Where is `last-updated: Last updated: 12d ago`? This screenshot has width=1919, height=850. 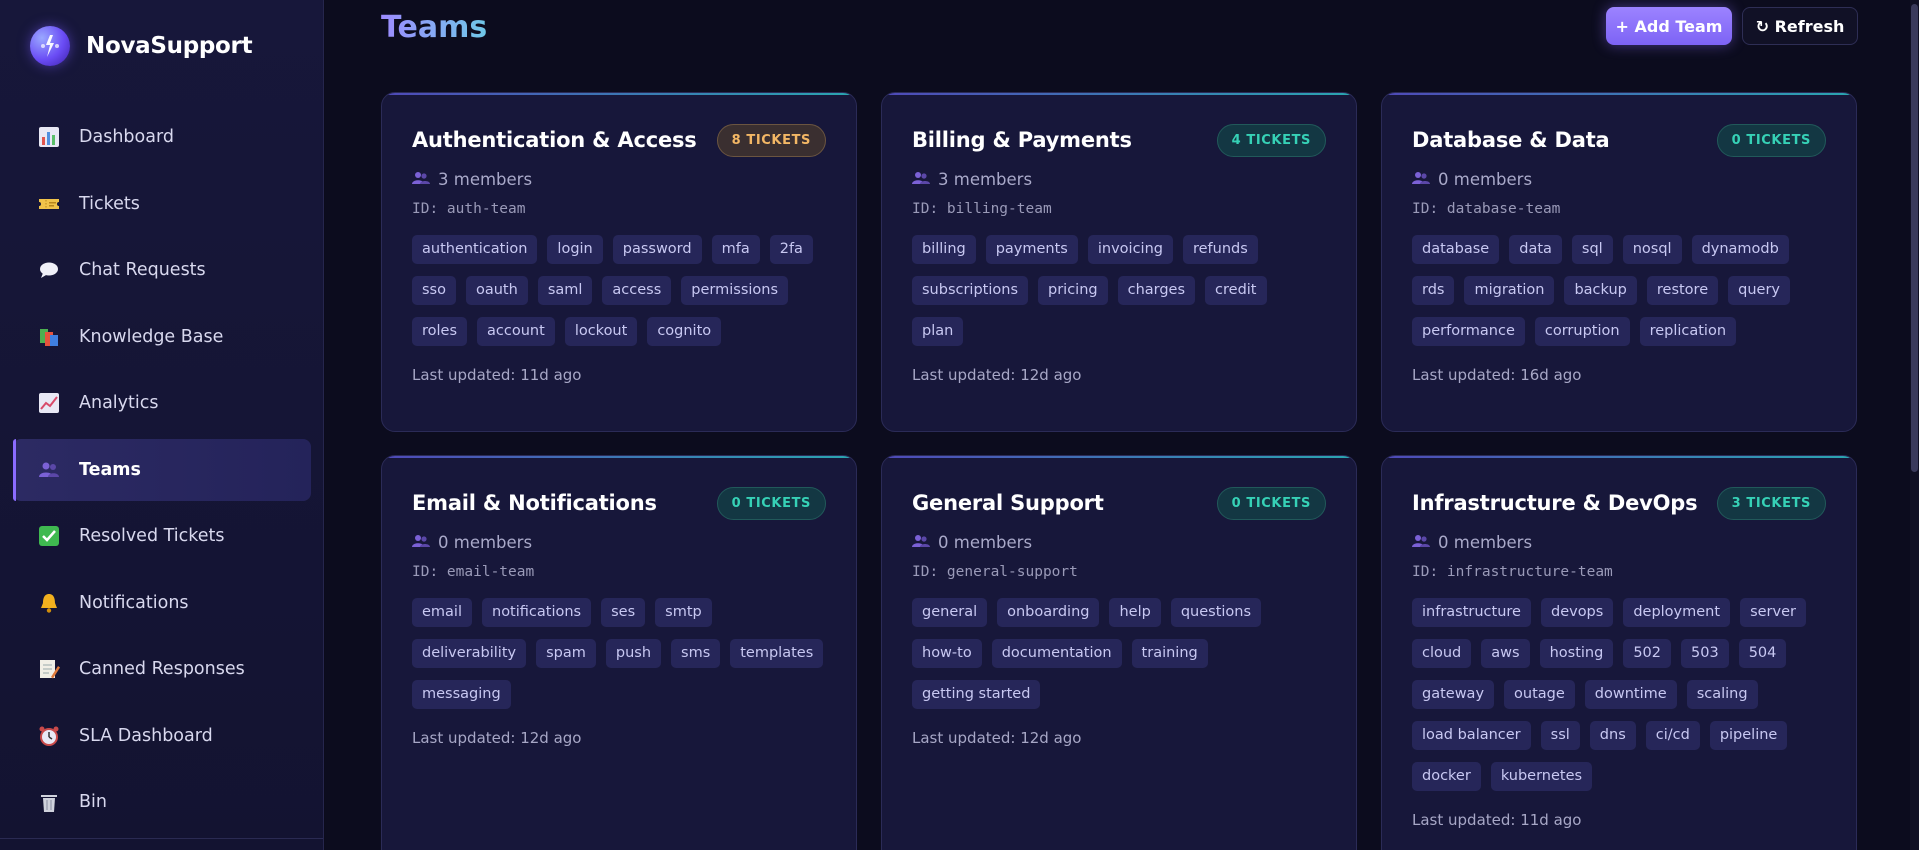
last-updated: Last updated: 12d ago is located at coordinates (997, 738).